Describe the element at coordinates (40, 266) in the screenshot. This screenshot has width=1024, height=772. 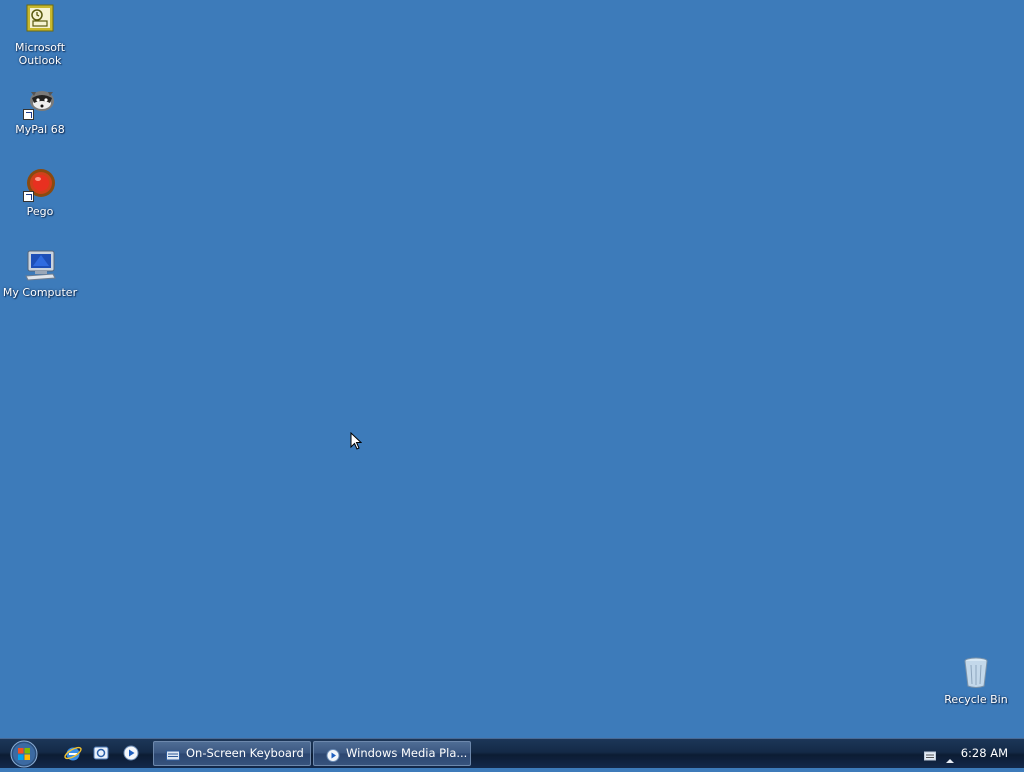
I see `computer-icon` at that location.